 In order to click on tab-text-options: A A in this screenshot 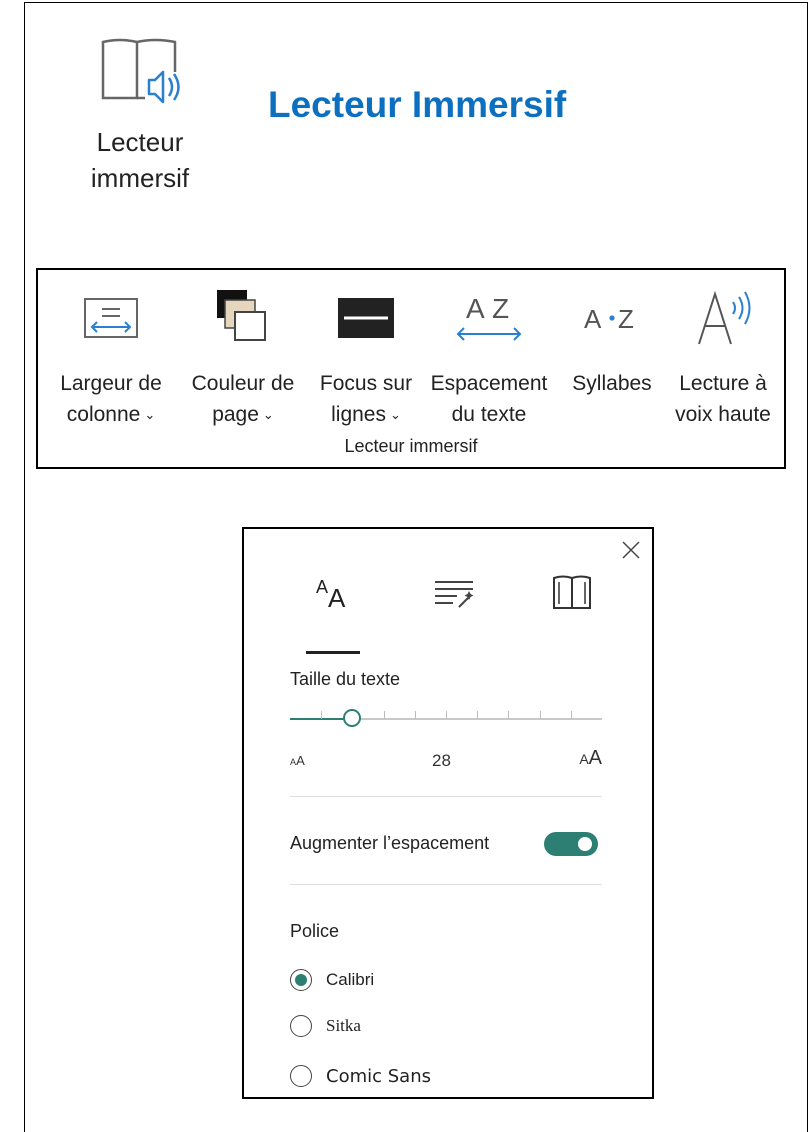, I will do `click(334, 595)`.